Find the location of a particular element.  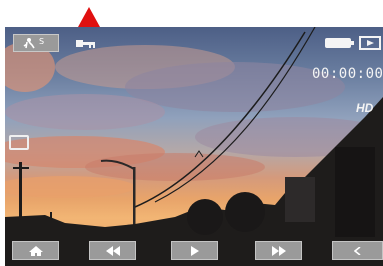

fast-forward-icon is located at coordinates (278, 250).